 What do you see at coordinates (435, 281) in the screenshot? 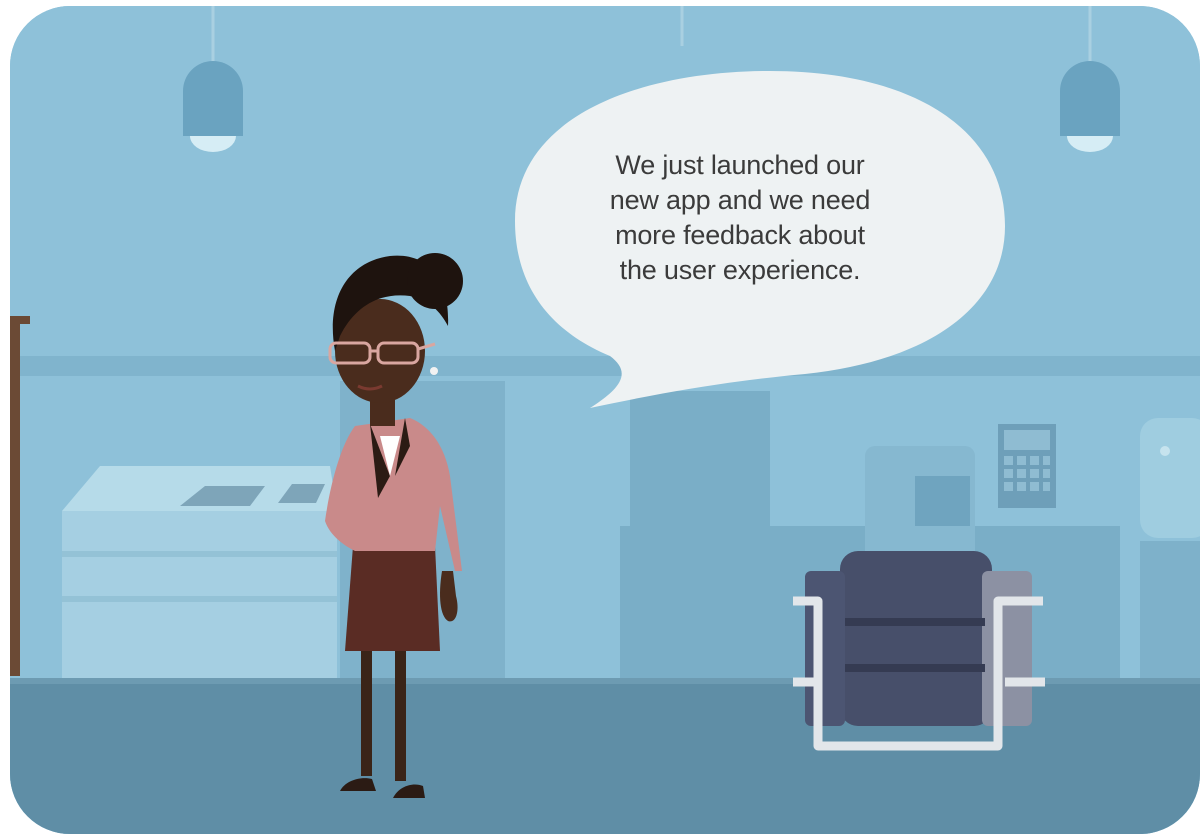
I see `hair-bun` at bounding box center [435, 281].